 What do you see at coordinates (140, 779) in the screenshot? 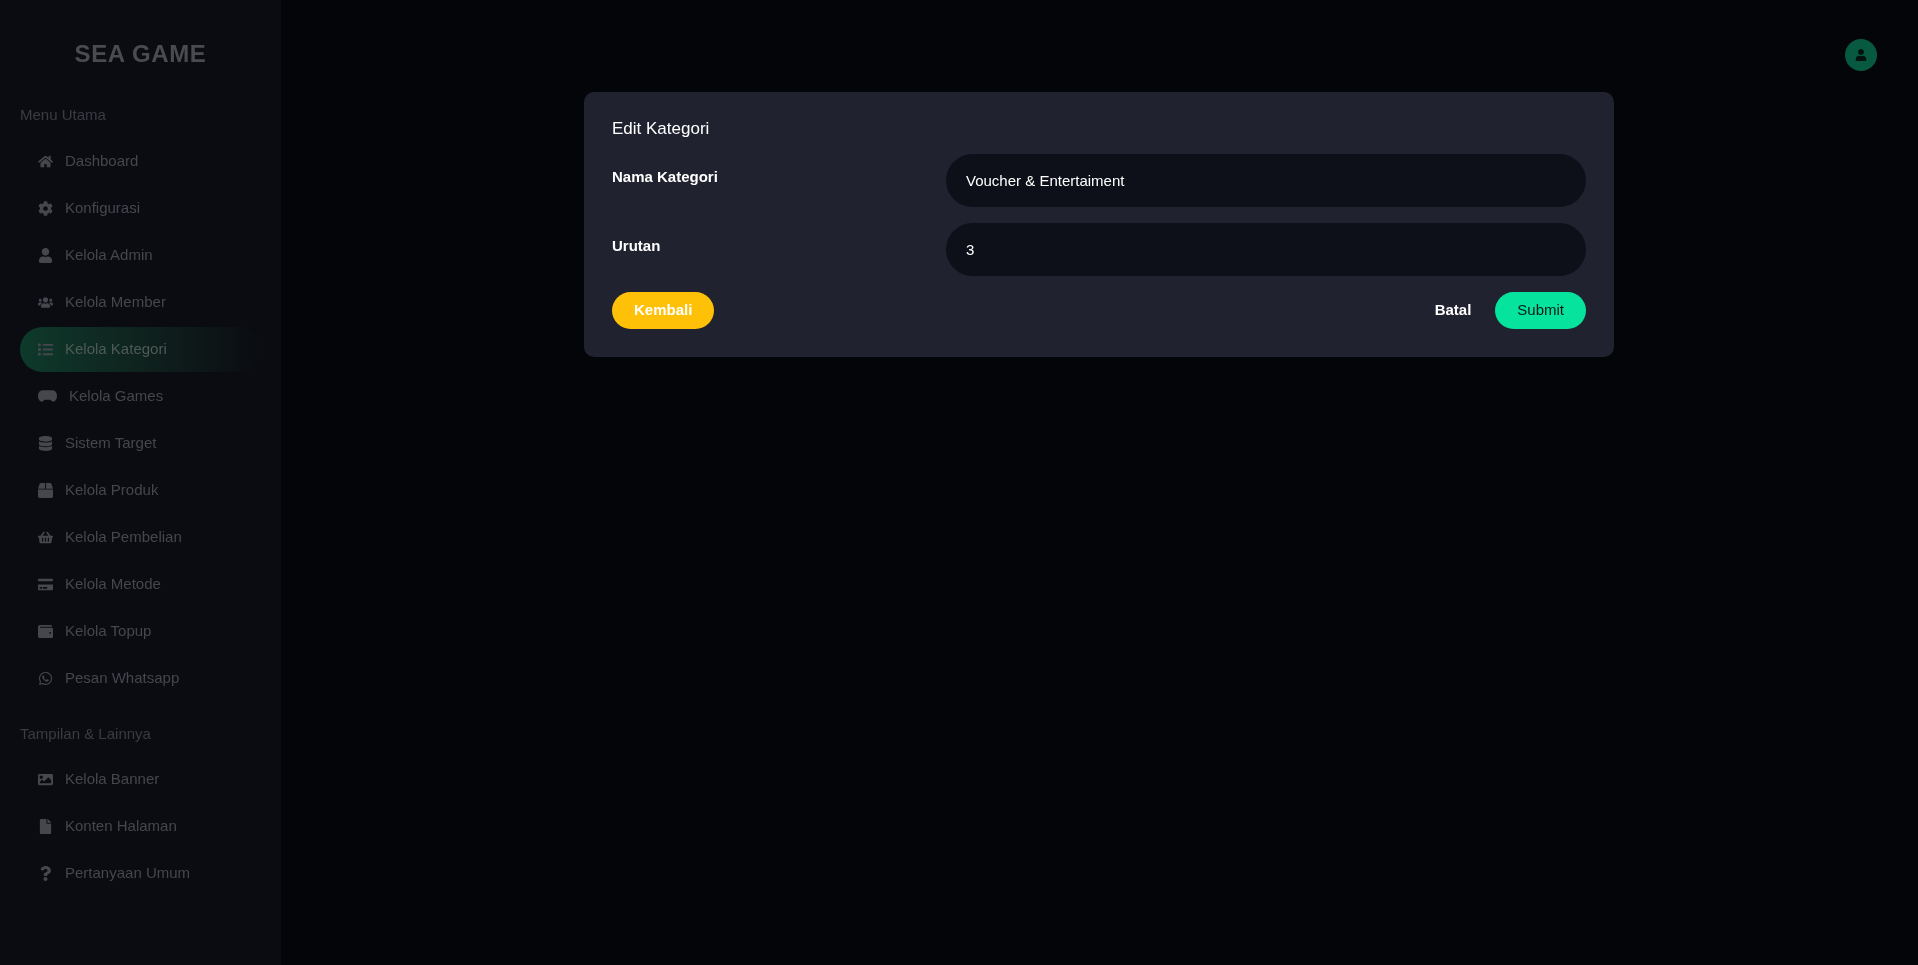
I see `sidebar-item: Kelola Banner` at bounding box center [140, 779].